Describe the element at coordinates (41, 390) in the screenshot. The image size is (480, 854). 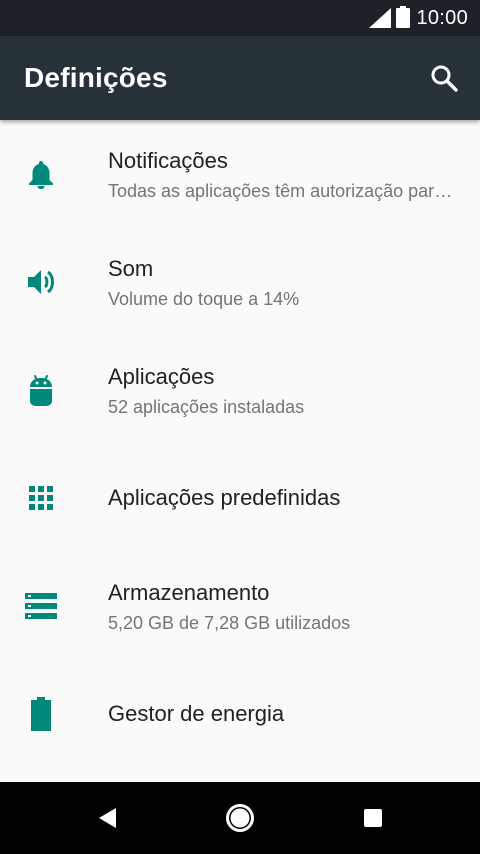
I see `android-icon` at that location.